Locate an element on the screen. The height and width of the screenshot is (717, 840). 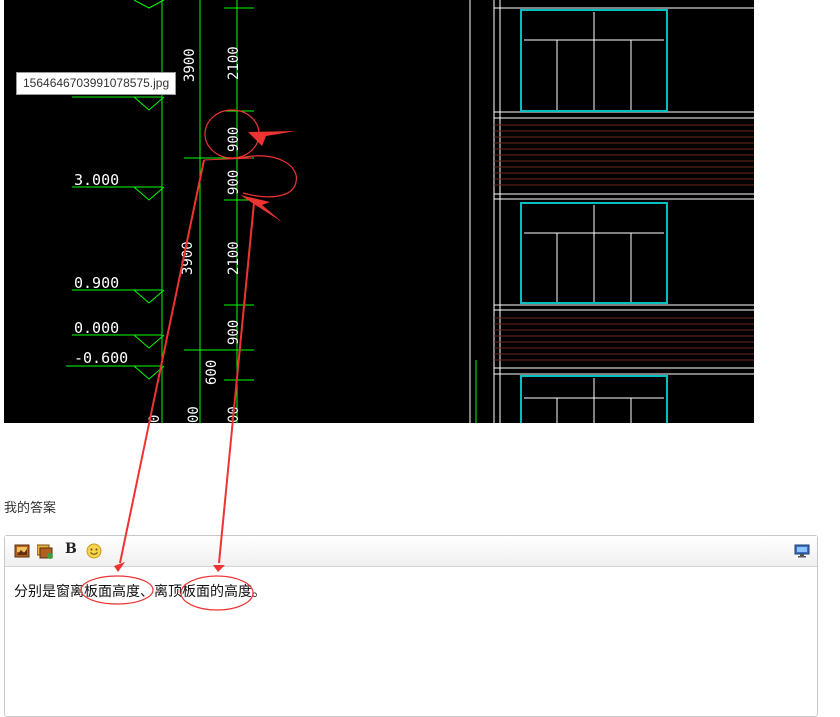
emoji-icon is located at coordinates (94, 551).